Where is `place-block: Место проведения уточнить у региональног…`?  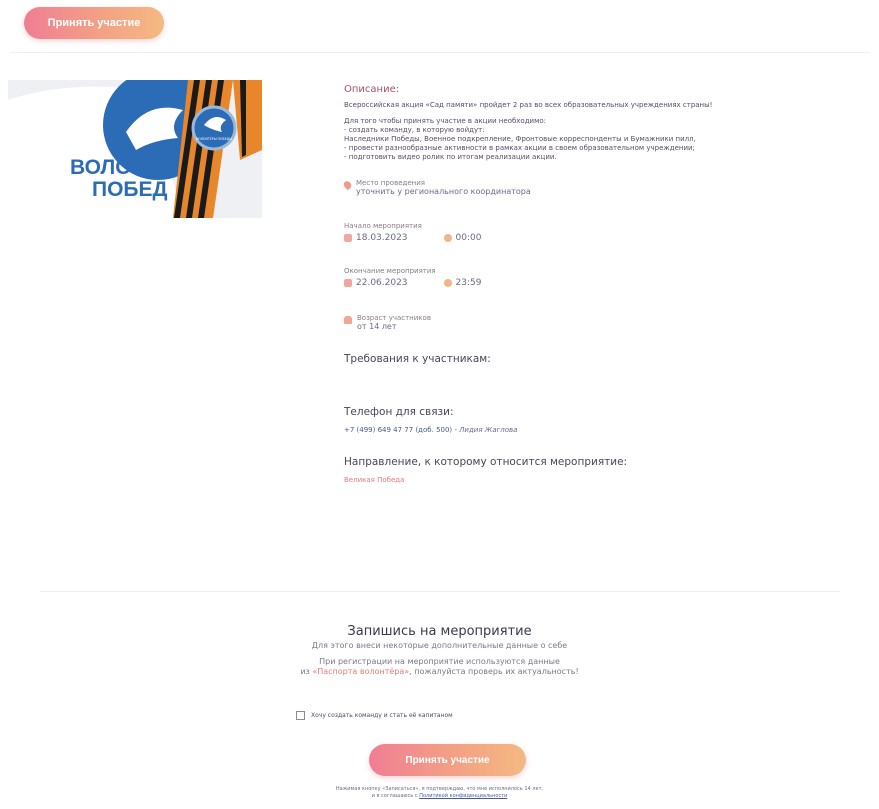 place-block: Место проведения уточнить у региональног… is located at coordinates (603, 187).